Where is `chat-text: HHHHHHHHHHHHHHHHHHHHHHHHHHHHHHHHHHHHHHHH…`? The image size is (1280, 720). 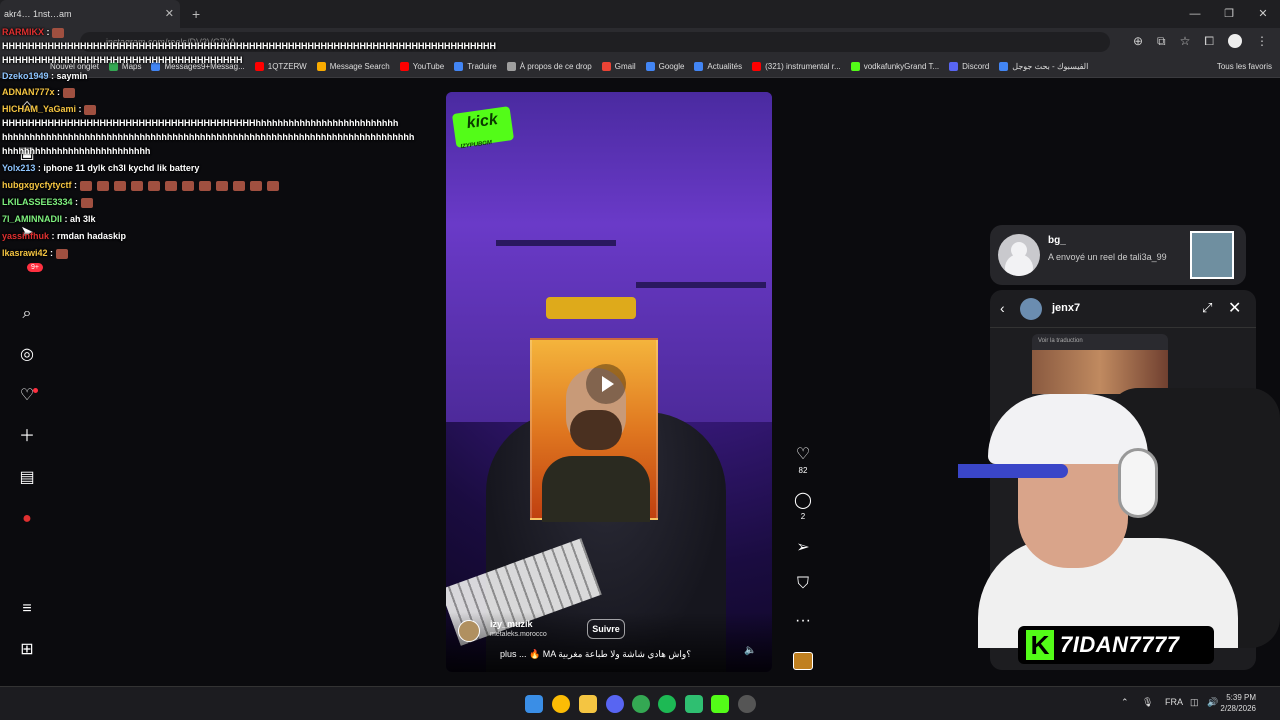
chat-text: HHHHHHHHHHHHHHHHHHHHHHHHHHHHHHHHHHHHHHHH… is located at coordinates (249, 46).